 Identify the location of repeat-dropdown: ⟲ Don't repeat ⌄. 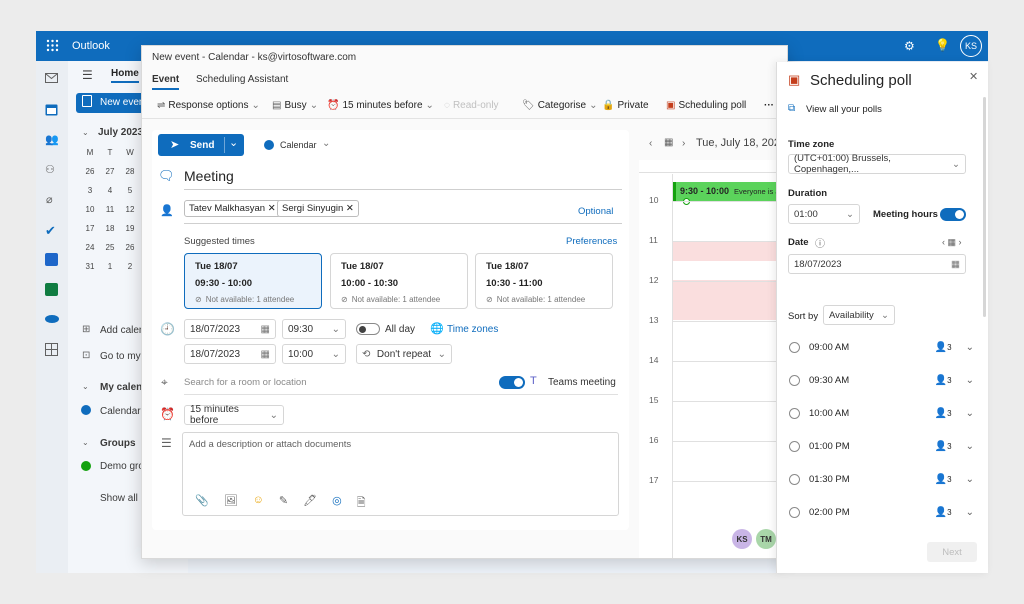
(404, 354).